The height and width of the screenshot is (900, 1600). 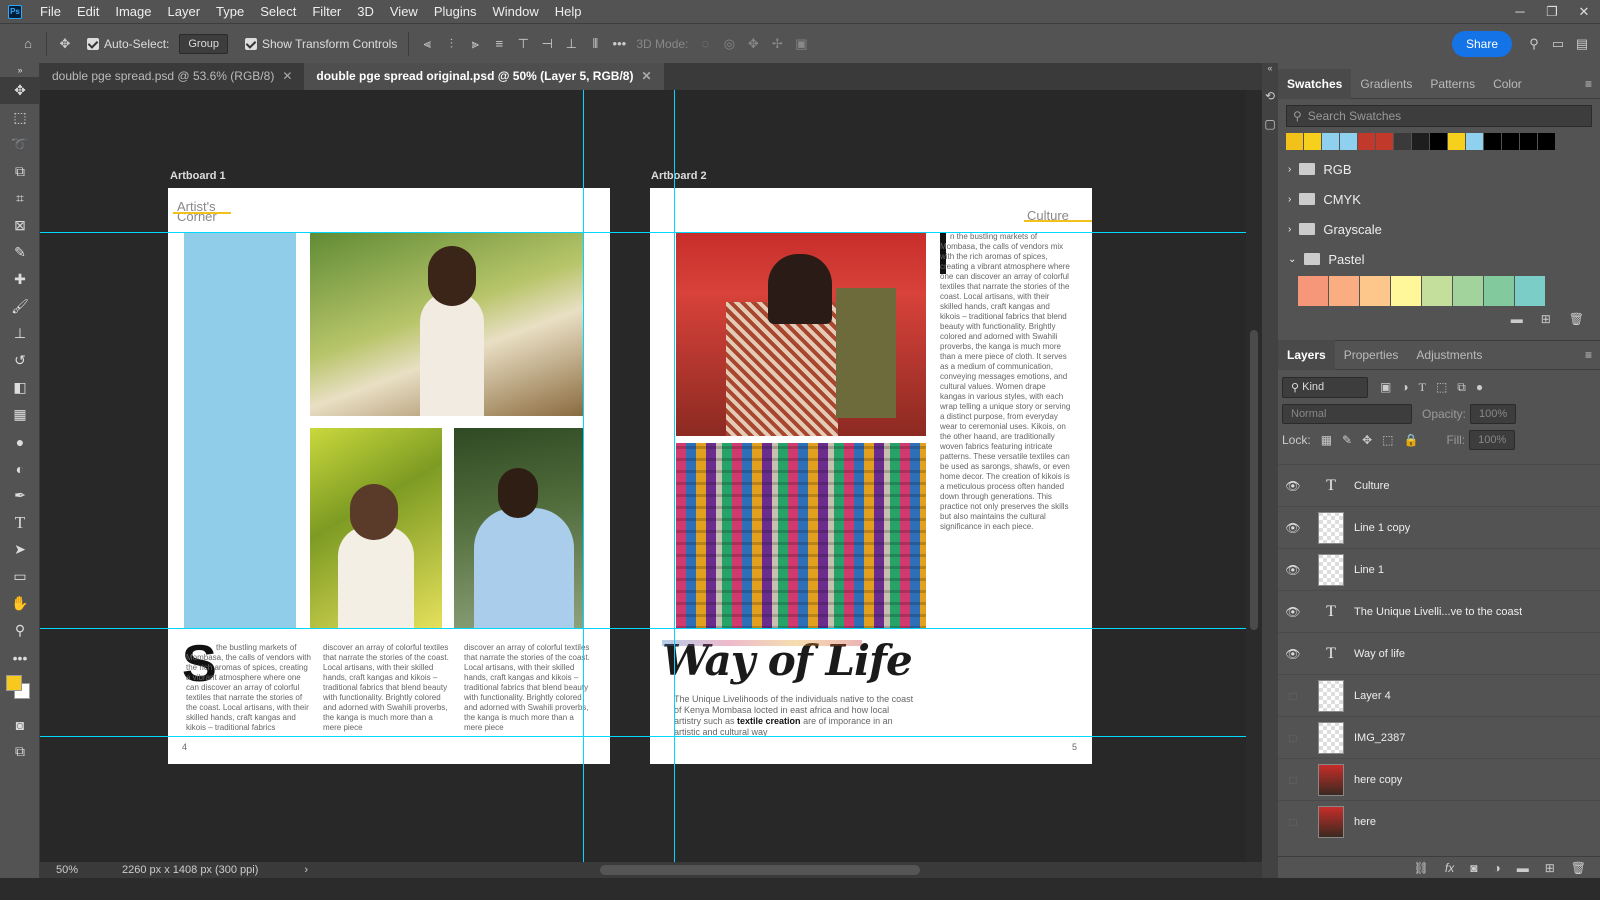 What do you see at coordinates (753, 44) in the screenshot?
I see `3d-pan-icon: ✥` at bounding box center [753, 44].